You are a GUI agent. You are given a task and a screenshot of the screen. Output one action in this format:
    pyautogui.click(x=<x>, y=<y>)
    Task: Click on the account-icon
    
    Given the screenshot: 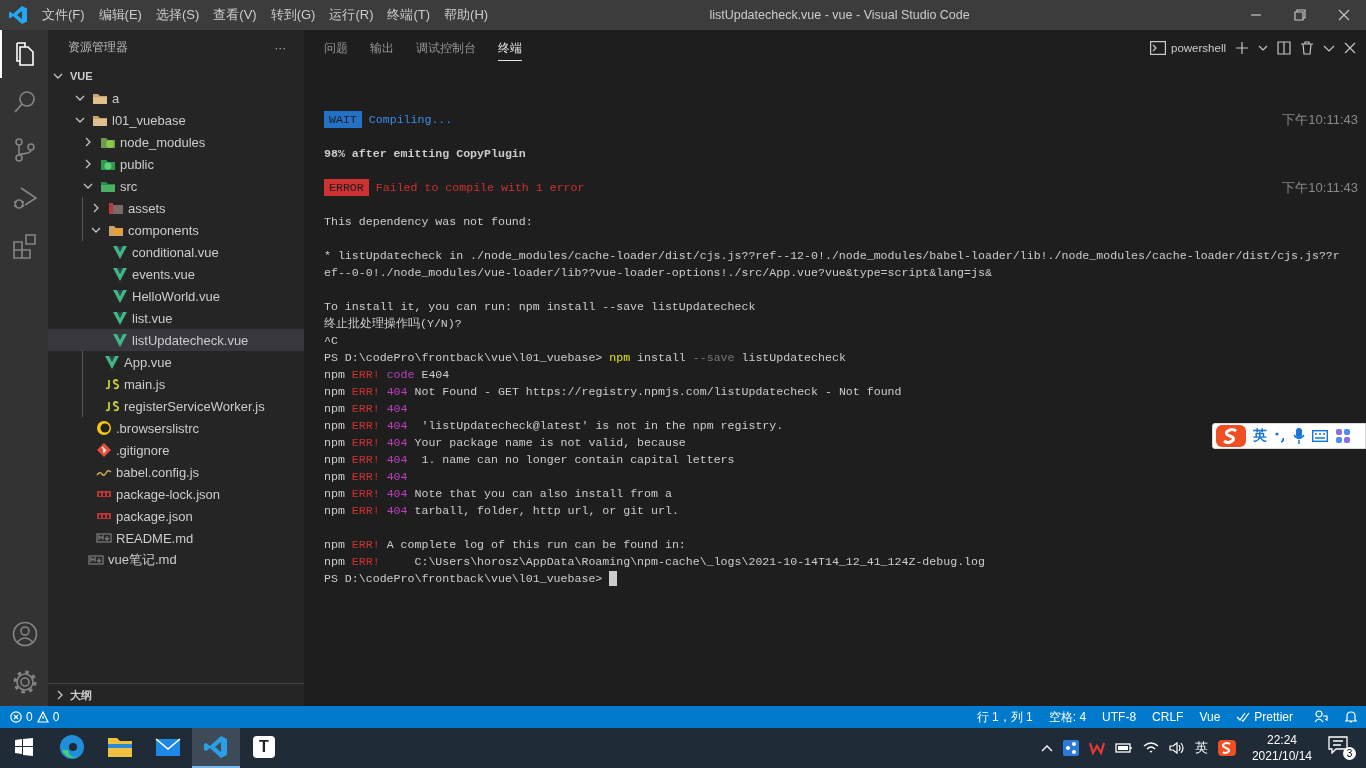 What is the action you would take?
    pyautogui.click(x=25, y=634)
    